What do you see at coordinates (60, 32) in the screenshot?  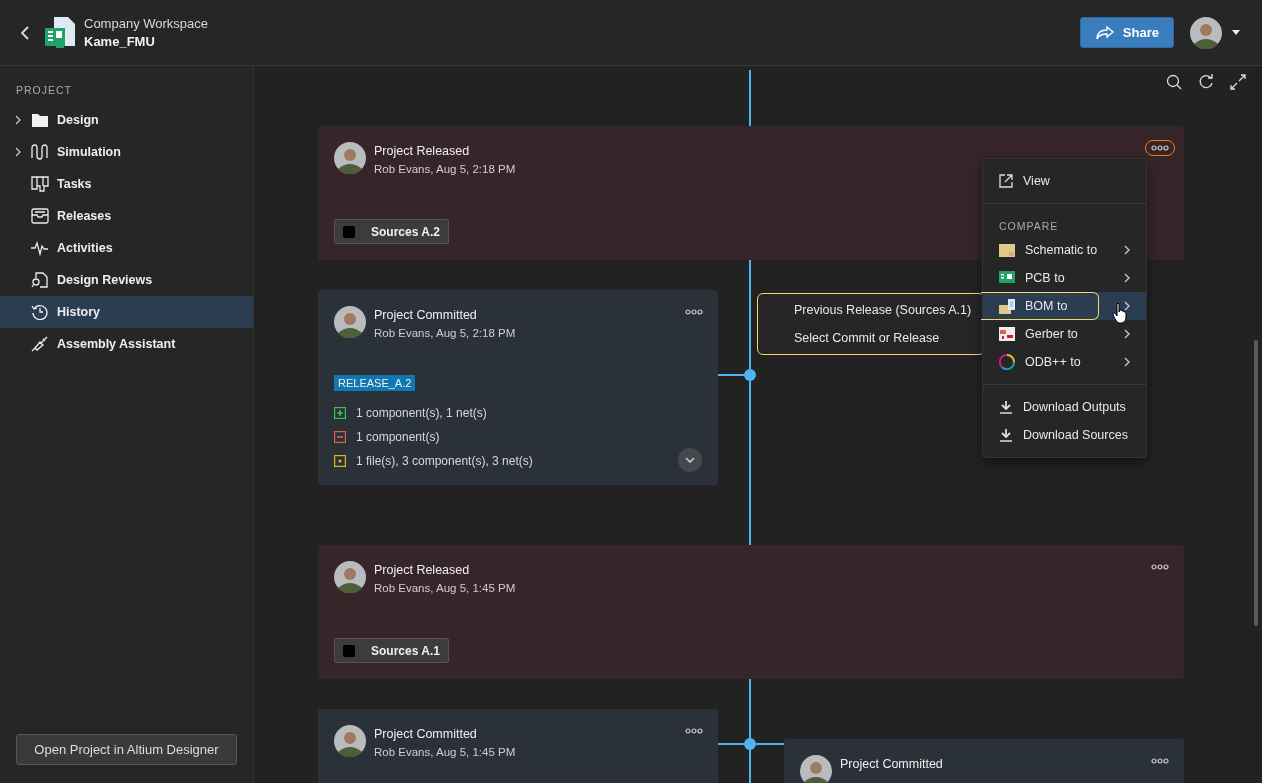 I see `pcb-file-icon` at bounding box center [60, 32].